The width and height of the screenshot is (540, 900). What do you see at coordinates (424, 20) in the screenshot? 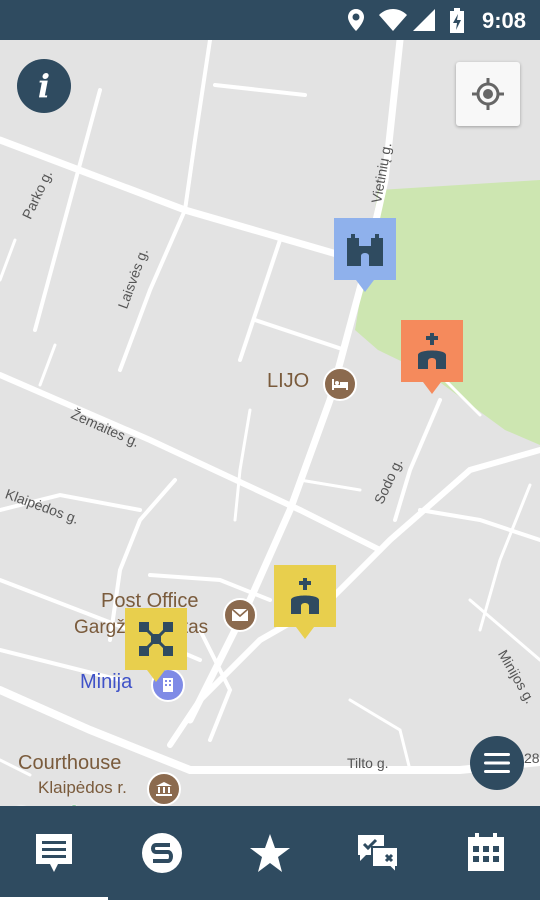
I see `signal-icon` at bounding box center [424, 20].